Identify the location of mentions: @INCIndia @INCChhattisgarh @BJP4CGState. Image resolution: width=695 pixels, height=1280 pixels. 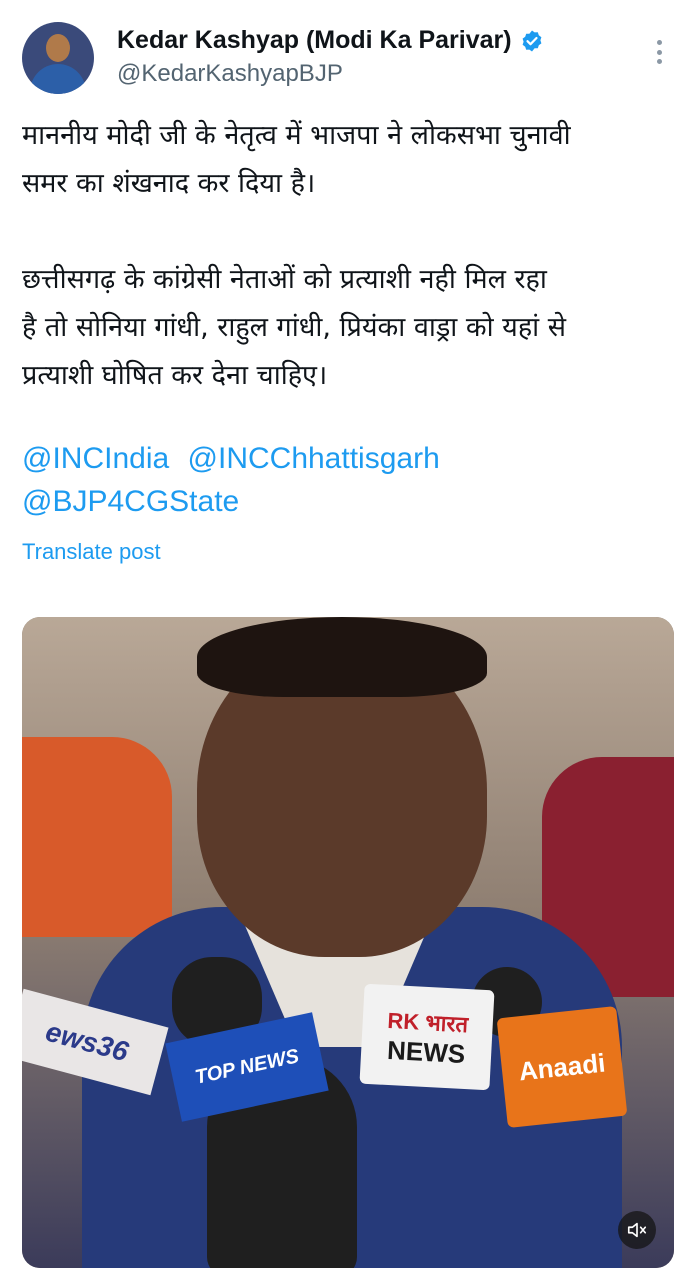
(342, 480).